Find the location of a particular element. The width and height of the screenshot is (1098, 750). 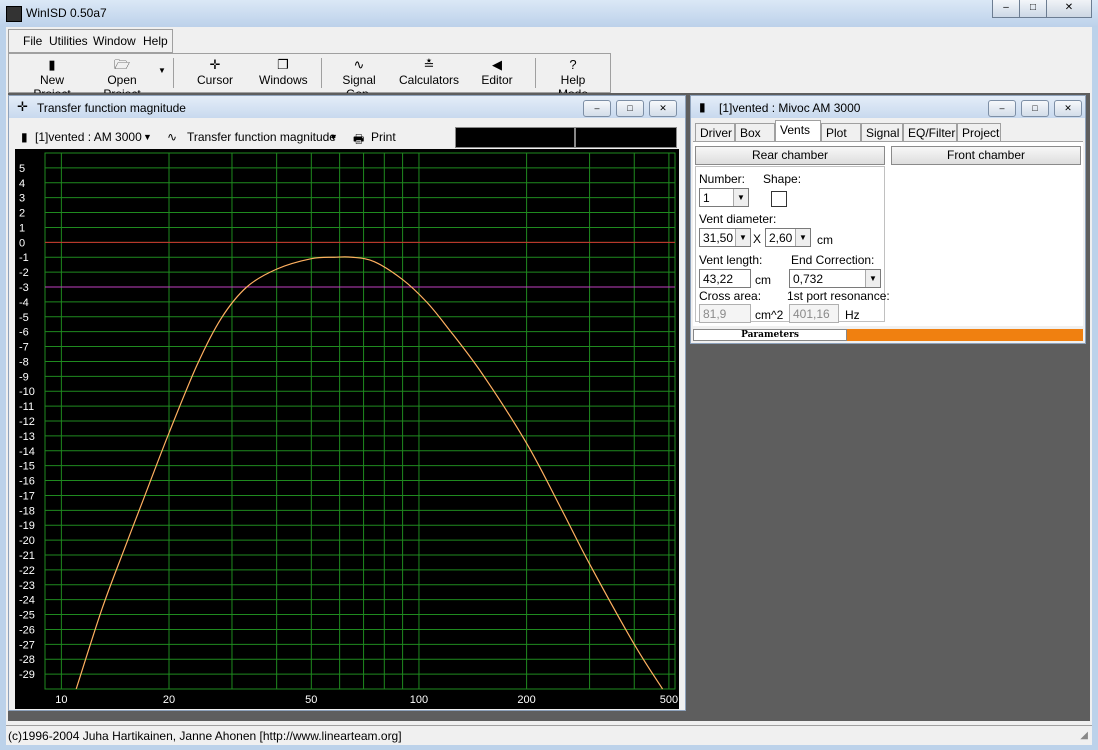

crosshair-icon: ✛ is located at coordinates (22, 106).